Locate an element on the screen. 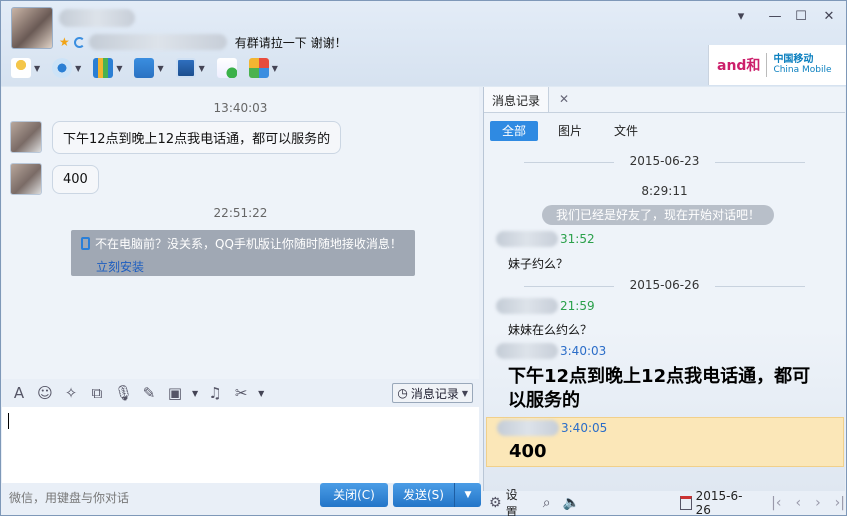 The height and width of the screenshot is (516, 847). filter-files: 文件 is located at coordinates (626, 131).